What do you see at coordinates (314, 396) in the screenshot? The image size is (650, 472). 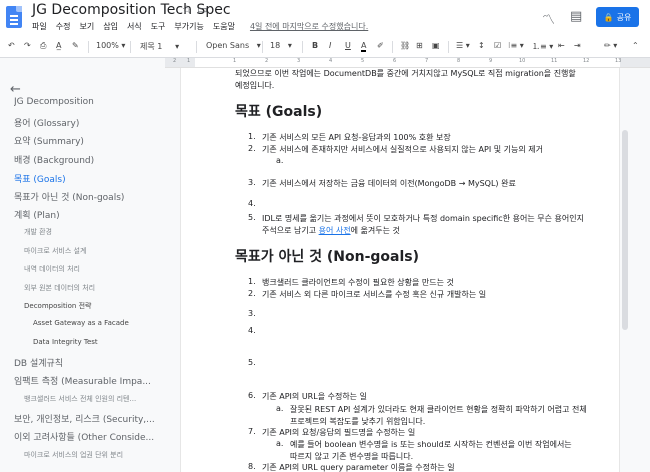 I see `list-text: 기존 API의 URL을 수정하는 일` at bounding box center [314, 396].